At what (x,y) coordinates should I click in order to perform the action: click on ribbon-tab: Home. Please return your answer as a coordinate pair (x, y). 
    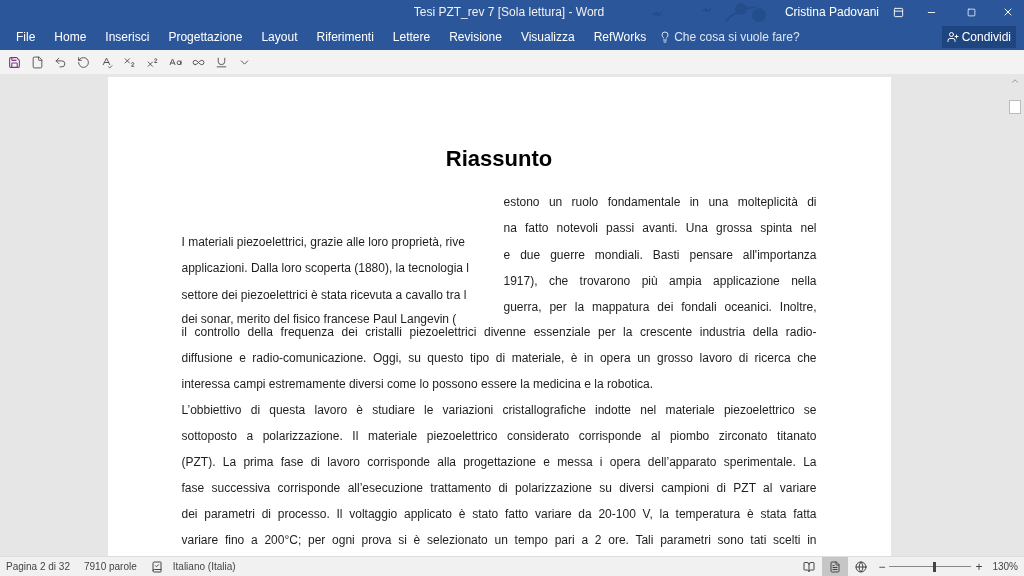
    Looking at the image, I should click on (70, 37).